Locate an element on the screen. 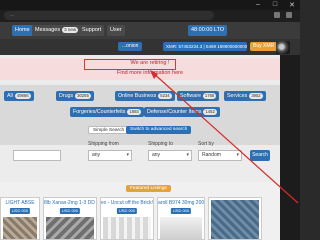 The height and width of the screenshot is (240, 320). listing-card: ex - Uncut off the Brick! PU USD 000 is located at coordinates (127, 218).